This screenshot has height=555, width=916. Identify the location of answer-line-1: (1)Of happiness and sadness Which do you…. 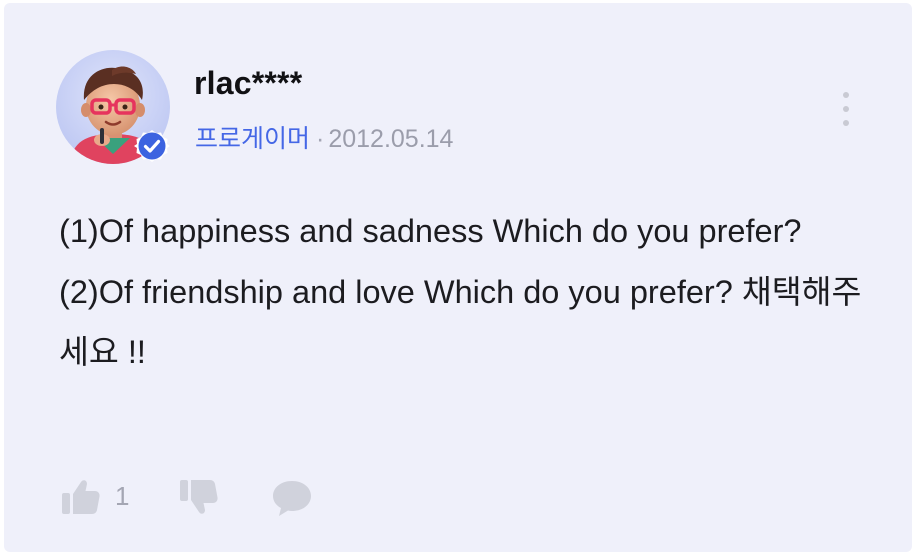
(430, 231).